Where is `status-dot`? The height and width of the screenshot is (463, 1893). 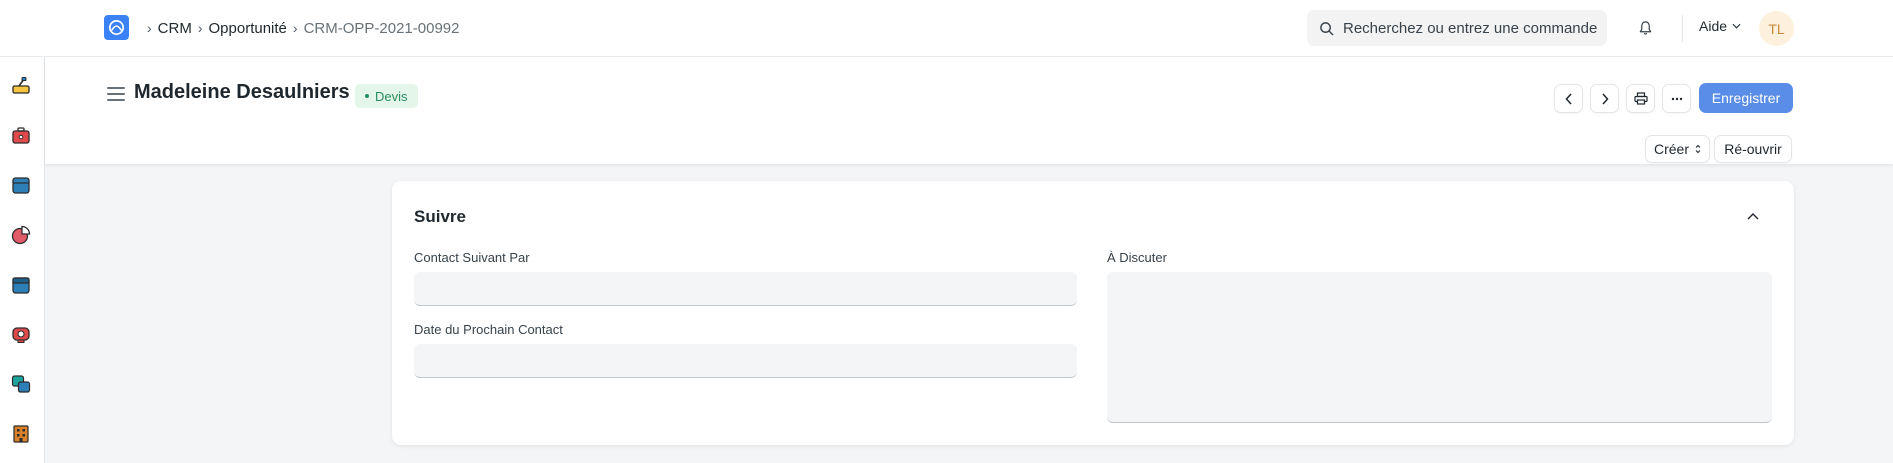 status-dot is located at coordinates (367, 96).